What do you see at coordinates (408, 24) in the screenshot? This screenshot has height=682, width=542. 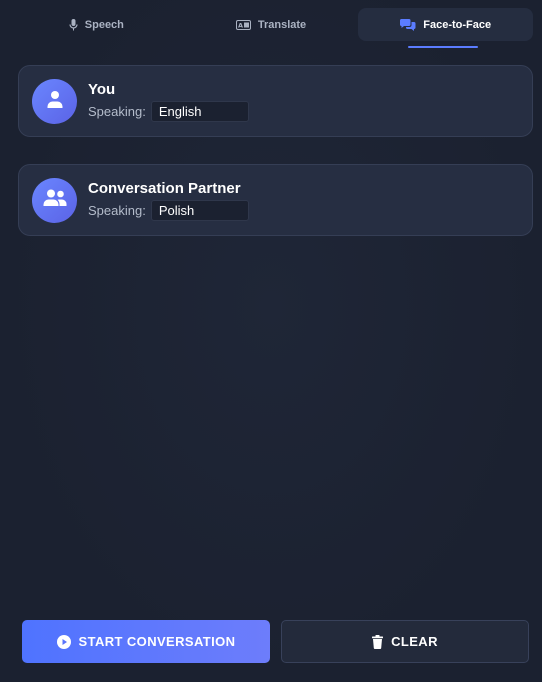 I see `chat-bubbles-icon` at bounding box center [408, 24].